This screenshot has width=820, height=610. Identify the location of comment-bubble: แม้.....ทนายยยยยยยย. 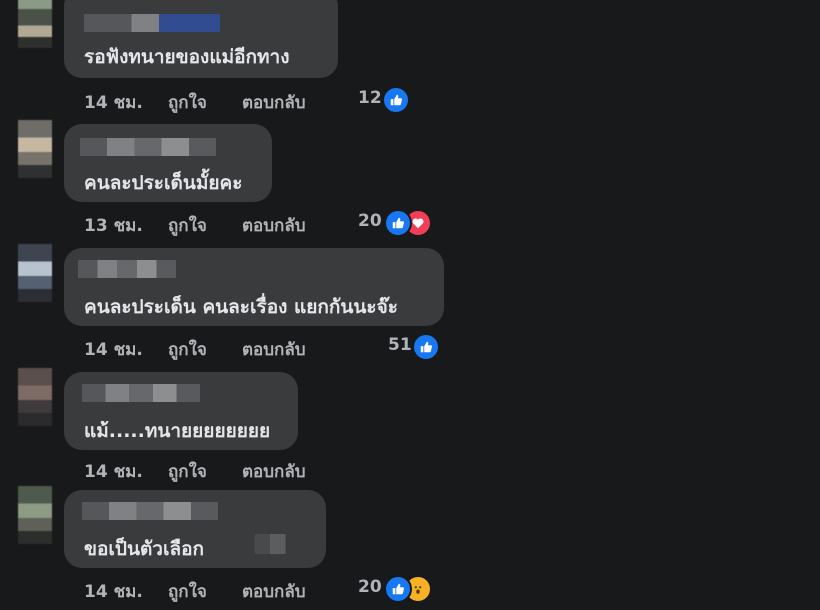
(181, 411).